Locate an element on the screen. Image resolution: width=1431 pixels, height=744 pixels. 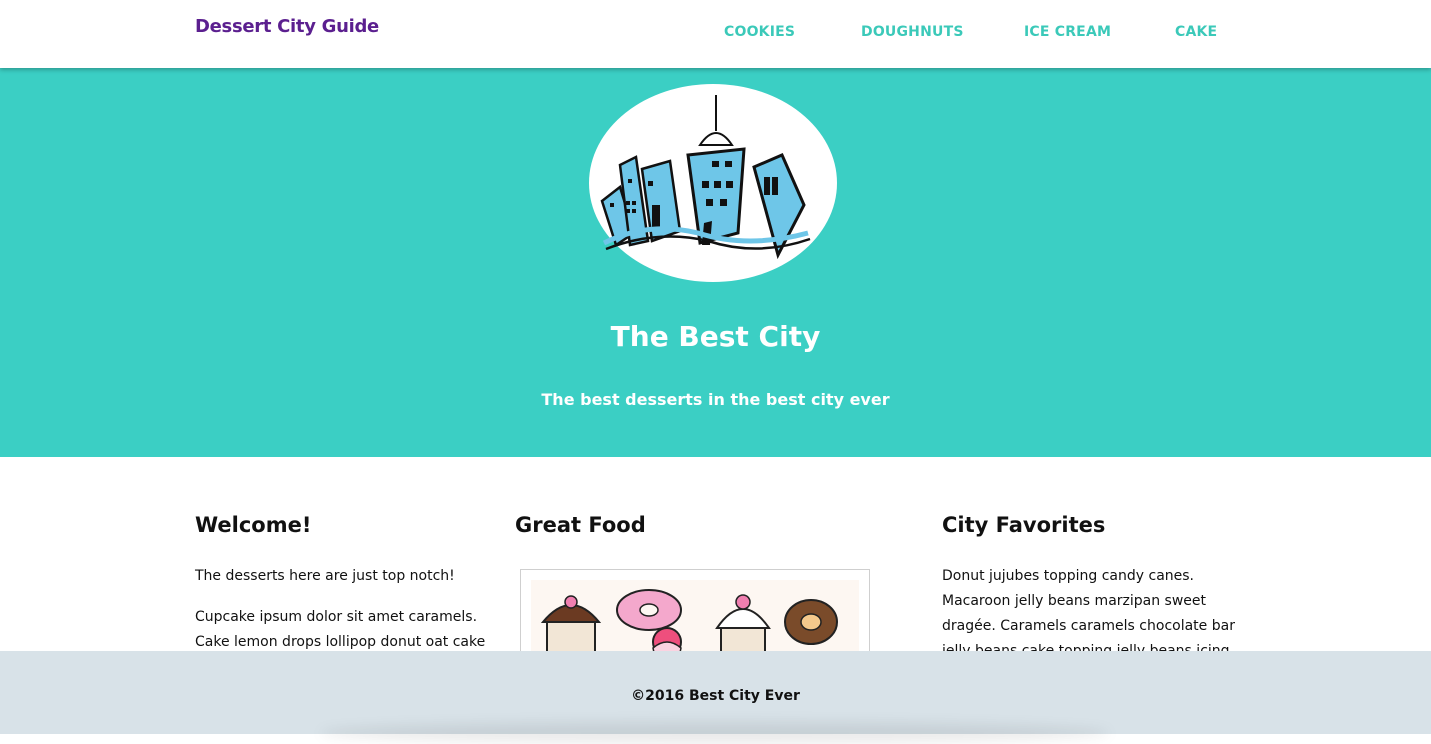
nav-cookies: COOKIES is located at coordinates (759, 32).